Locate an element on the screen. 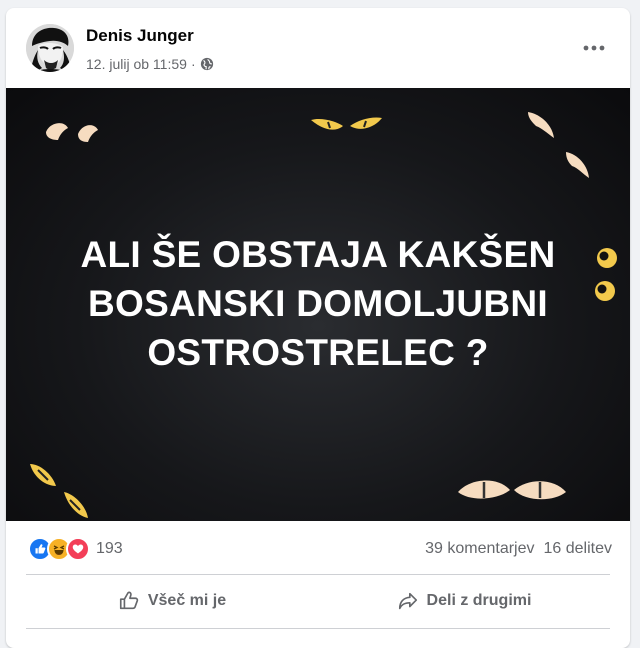 The height and width of the screenshot is (648, 640). thumbs-up-icon is located at coordinates (129, 601).